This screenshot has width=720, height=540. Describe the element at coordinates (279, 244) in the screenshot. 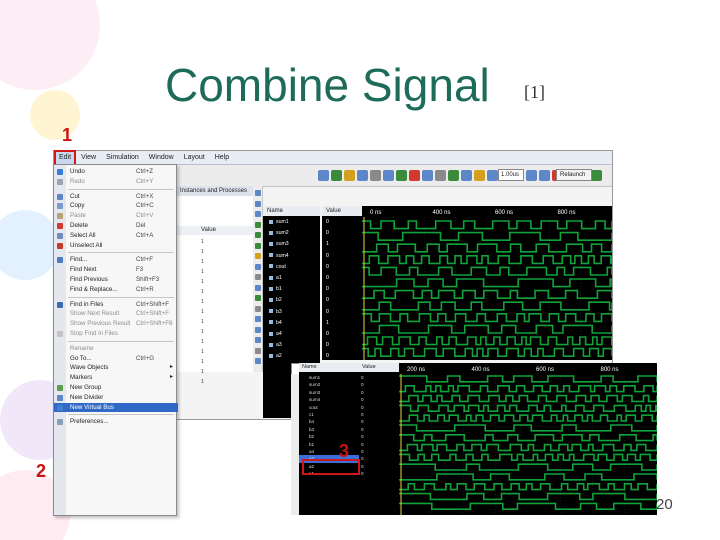

I see `signal-name: sum3` at that location.